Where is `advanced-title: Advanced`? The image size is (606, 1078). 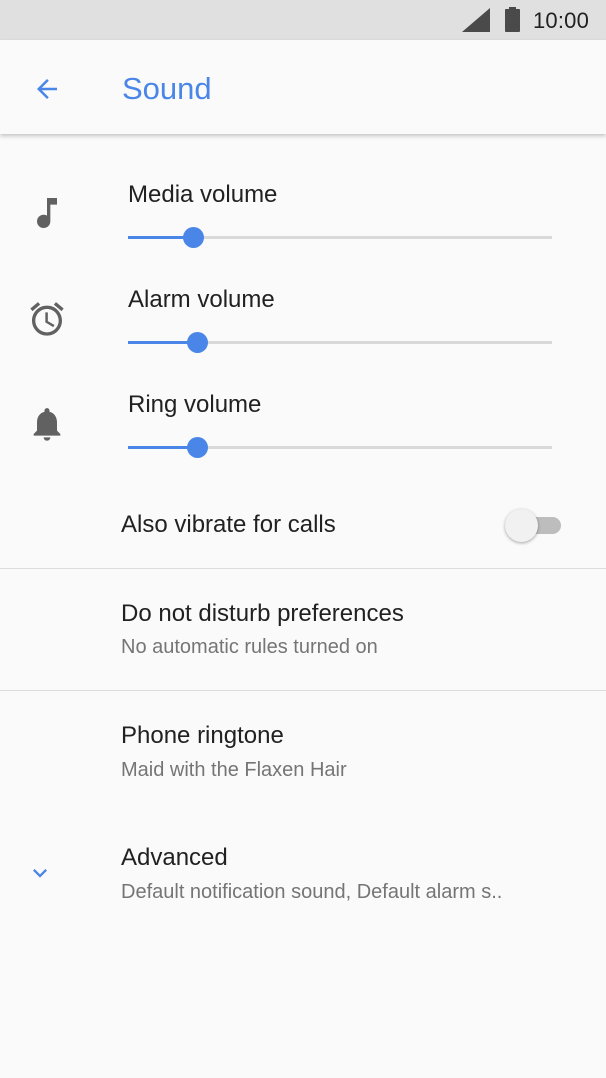
advanced-title: Advanced is located at coordinates (174, 857).